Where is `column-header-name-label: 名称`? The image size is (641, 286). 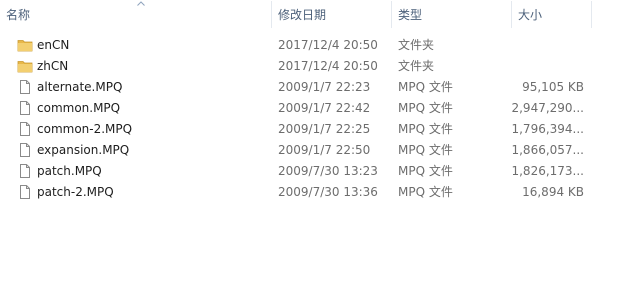
column-header-name-label: 名称 is located at coordinates (18, 15).